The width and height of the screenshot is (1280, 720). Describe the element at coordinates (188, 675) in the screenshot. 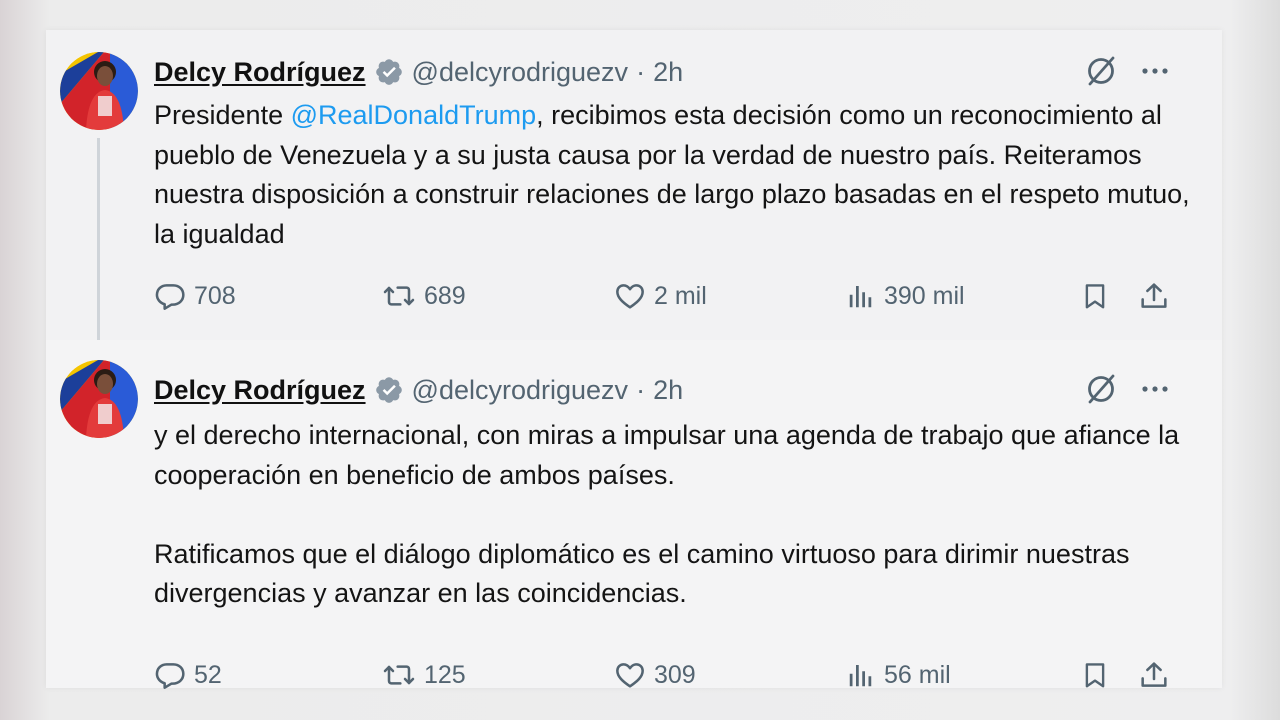

I see `reply-button: 52` at that location.